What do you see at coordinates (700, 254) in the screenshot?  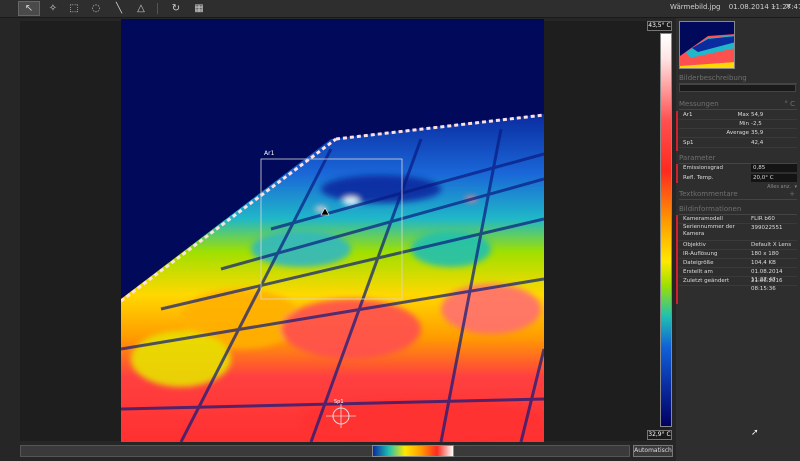 I see `info-name: IR-Auflösung` at bounding box center [700, 254].